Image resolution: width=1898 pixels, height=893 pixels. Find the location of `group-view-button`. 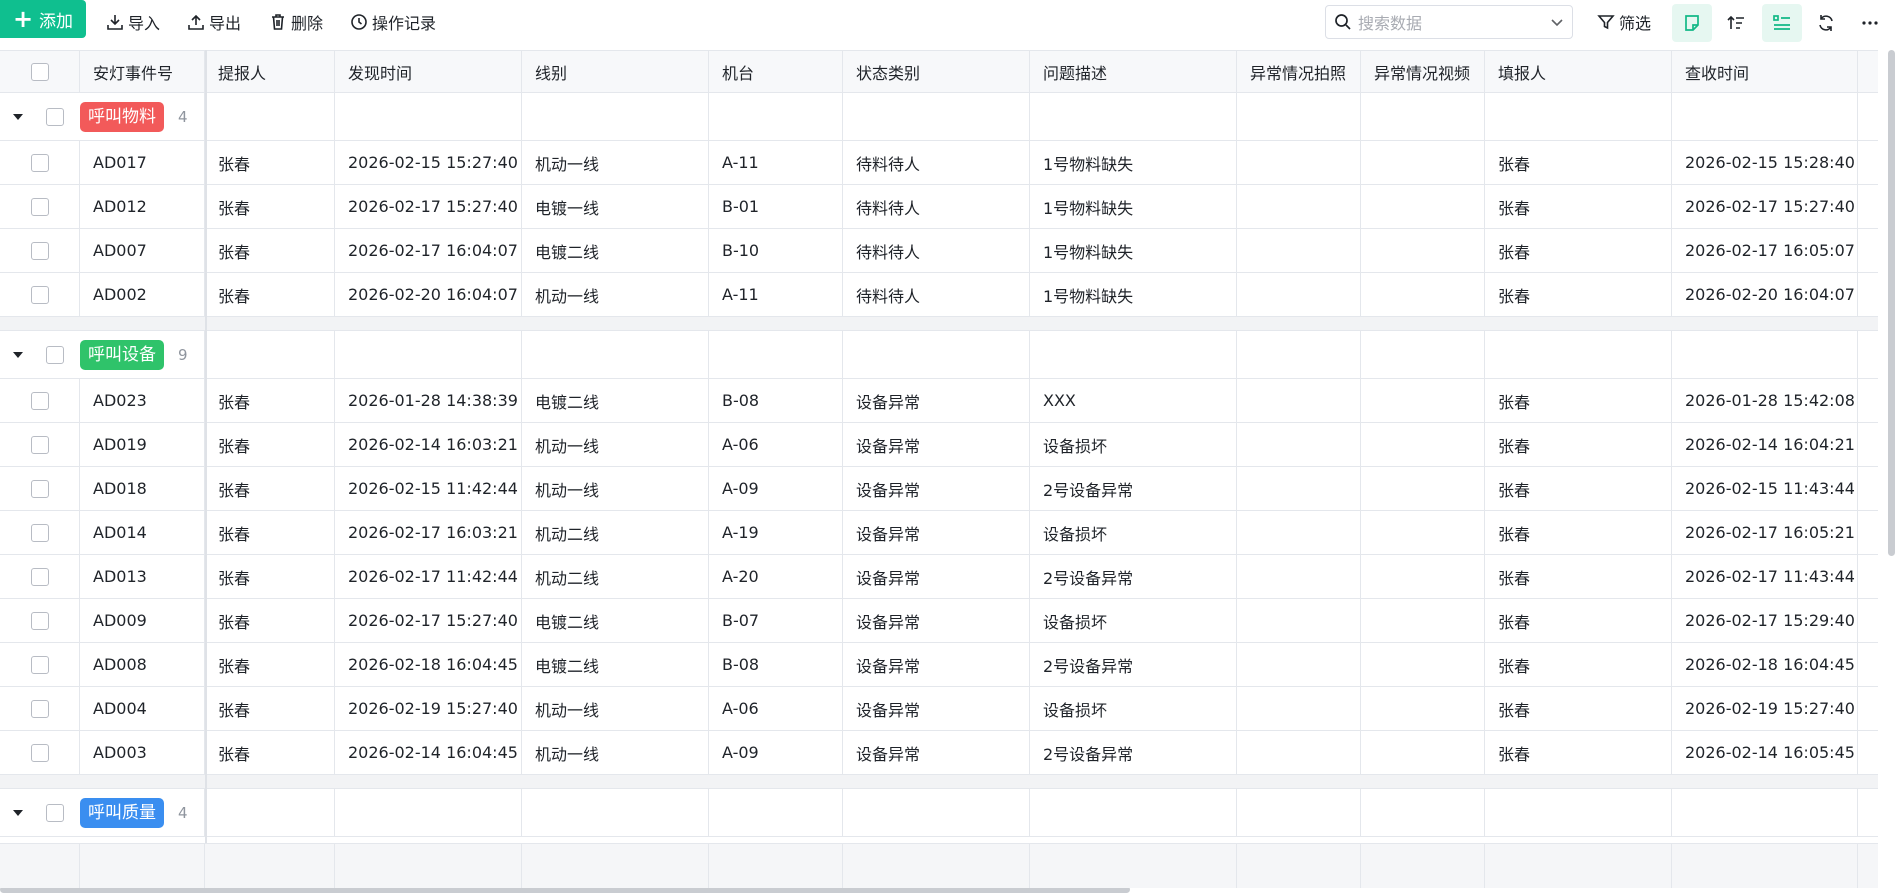

group-view-button is located at coordinates (1782, 23).